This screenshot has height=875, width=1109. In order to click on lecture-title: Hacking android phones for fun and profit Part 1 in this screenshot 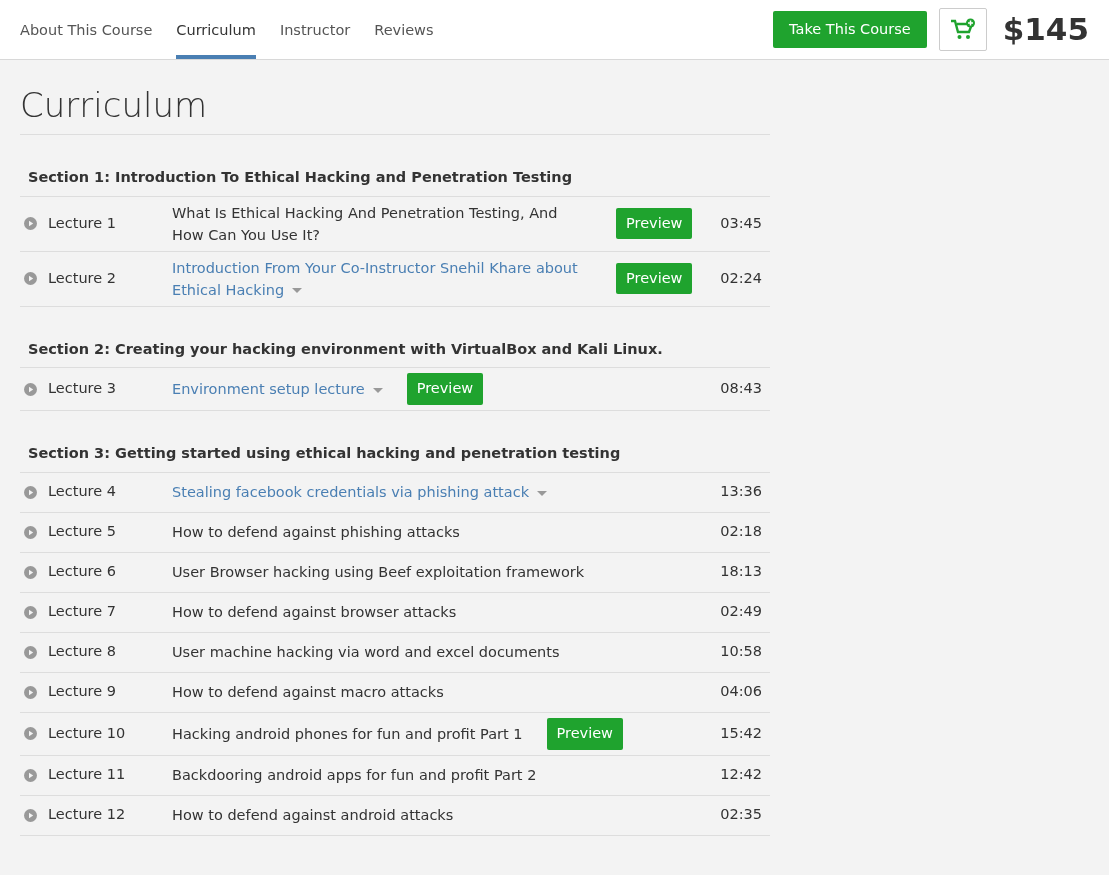, I will do `click(347, 734)`.